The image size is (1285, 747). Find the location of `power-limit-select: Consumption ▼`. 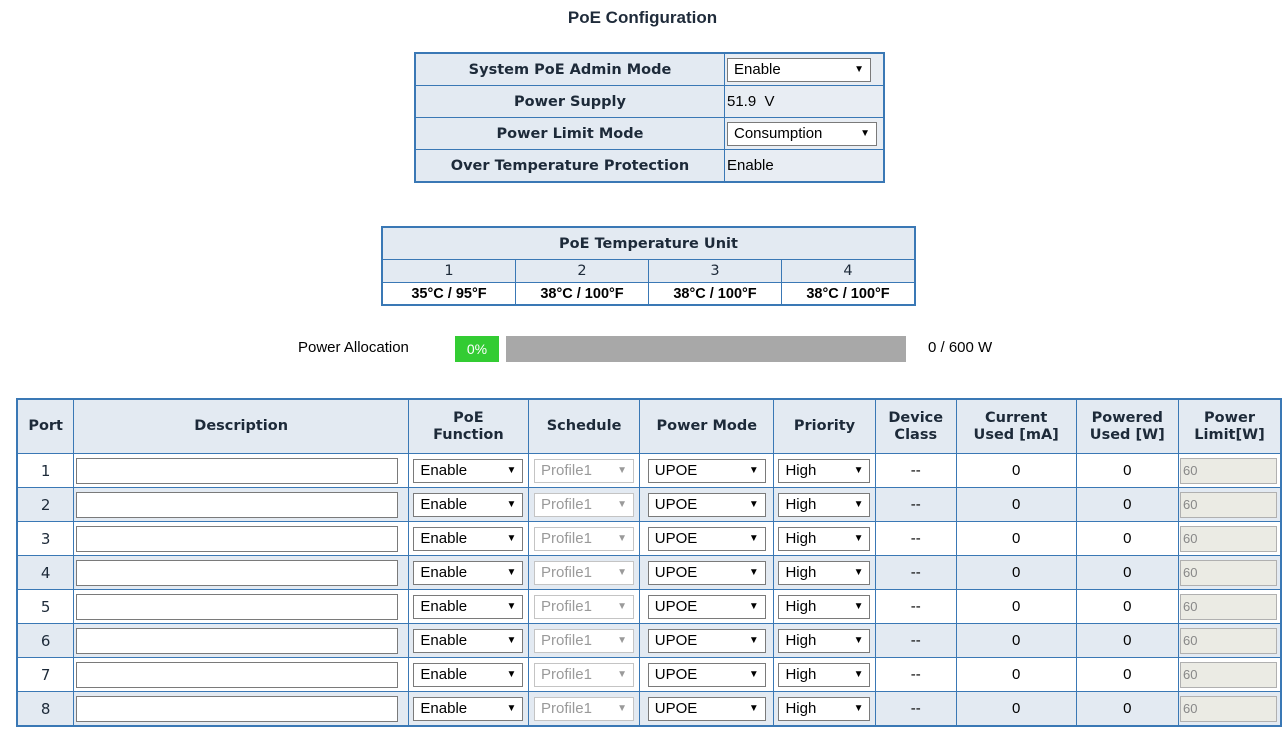

power-limit-select: Consumption ▼ is located at coordinates (802, 133).